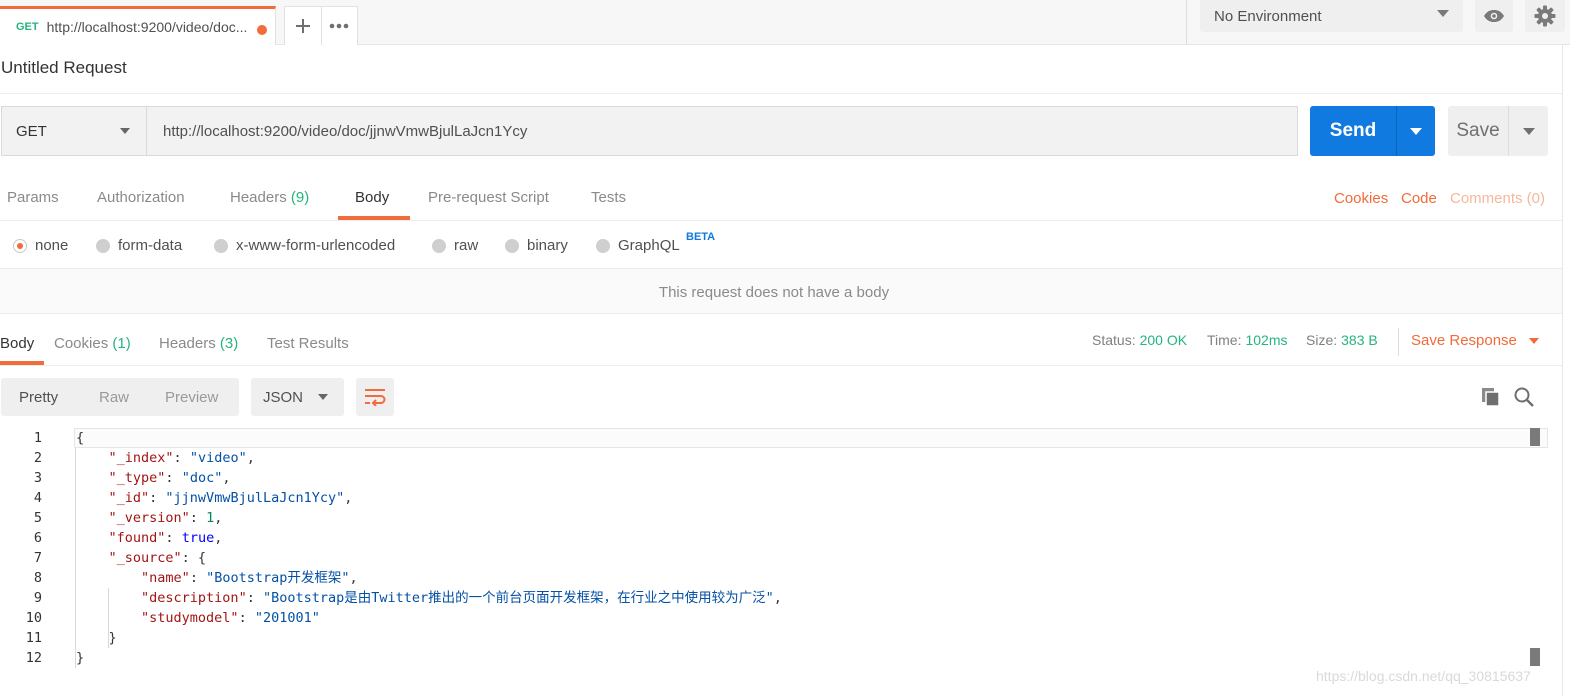  What do you see at coordinates (64, 68) in the screenshot?
I see `request-title: Untitled Request` at bounding box center [64, 68].